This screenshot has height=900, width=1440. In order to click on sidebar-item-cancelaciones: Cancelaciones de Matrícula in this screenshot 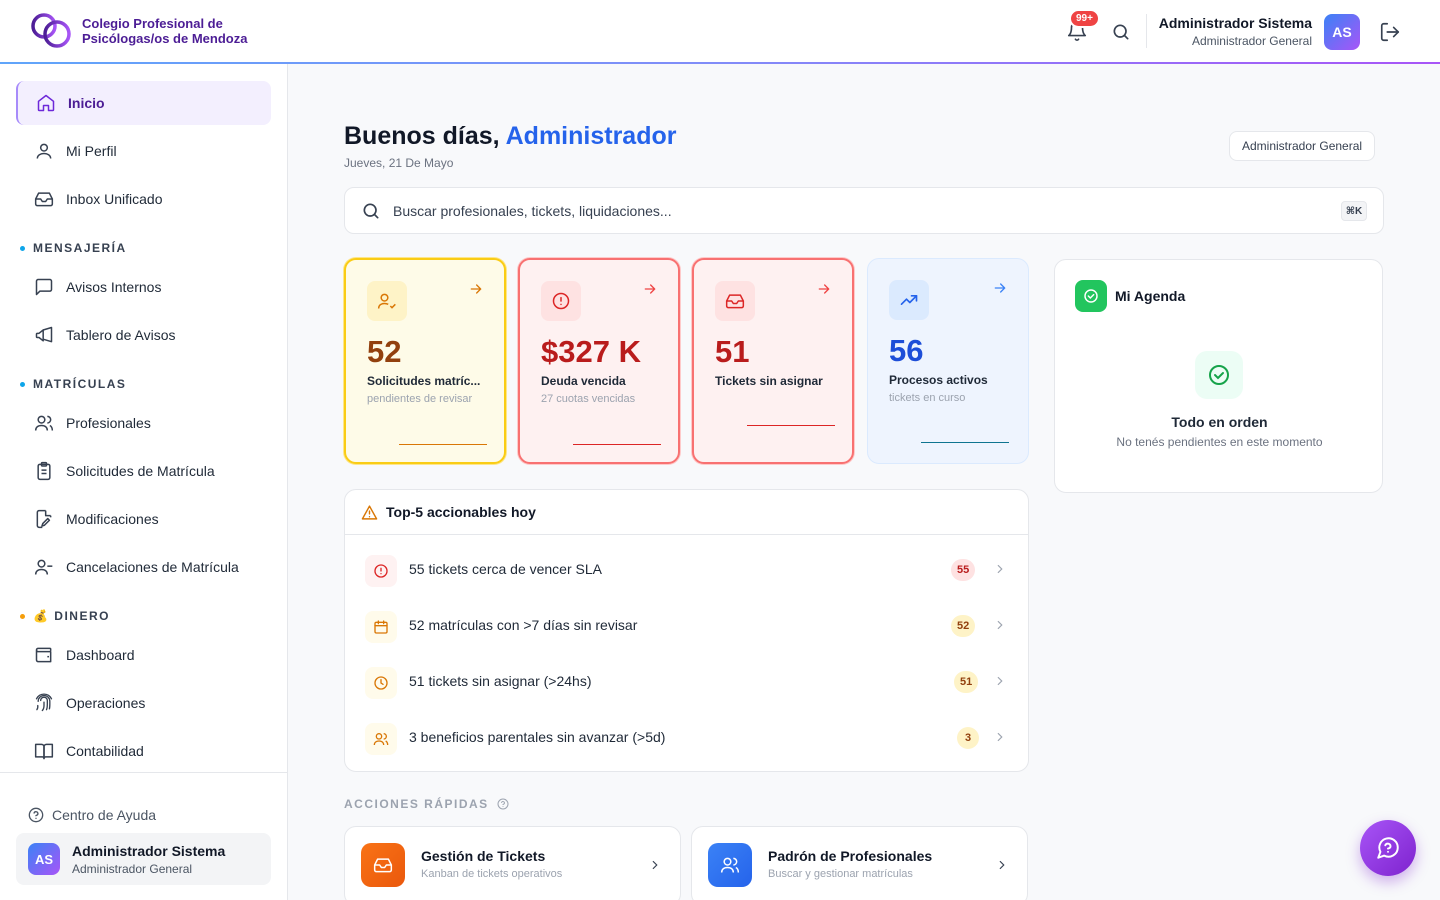, I will do `click(143, 567)`.